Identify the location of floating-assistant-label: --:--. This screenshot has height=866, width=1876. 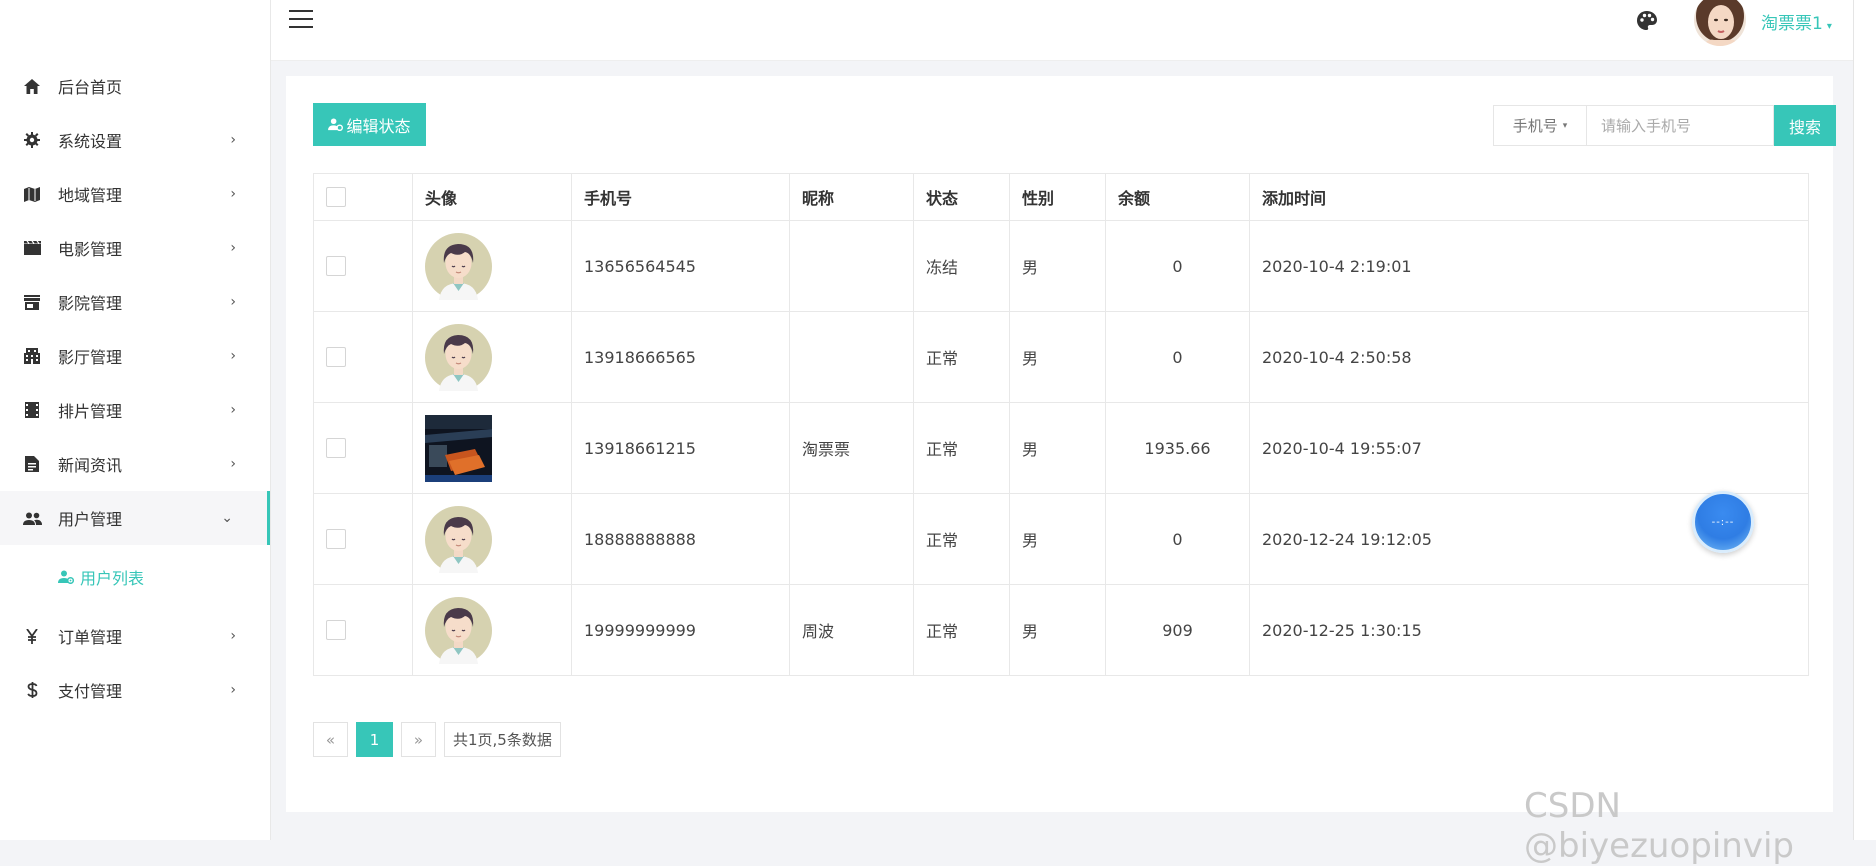
(1723, 522).